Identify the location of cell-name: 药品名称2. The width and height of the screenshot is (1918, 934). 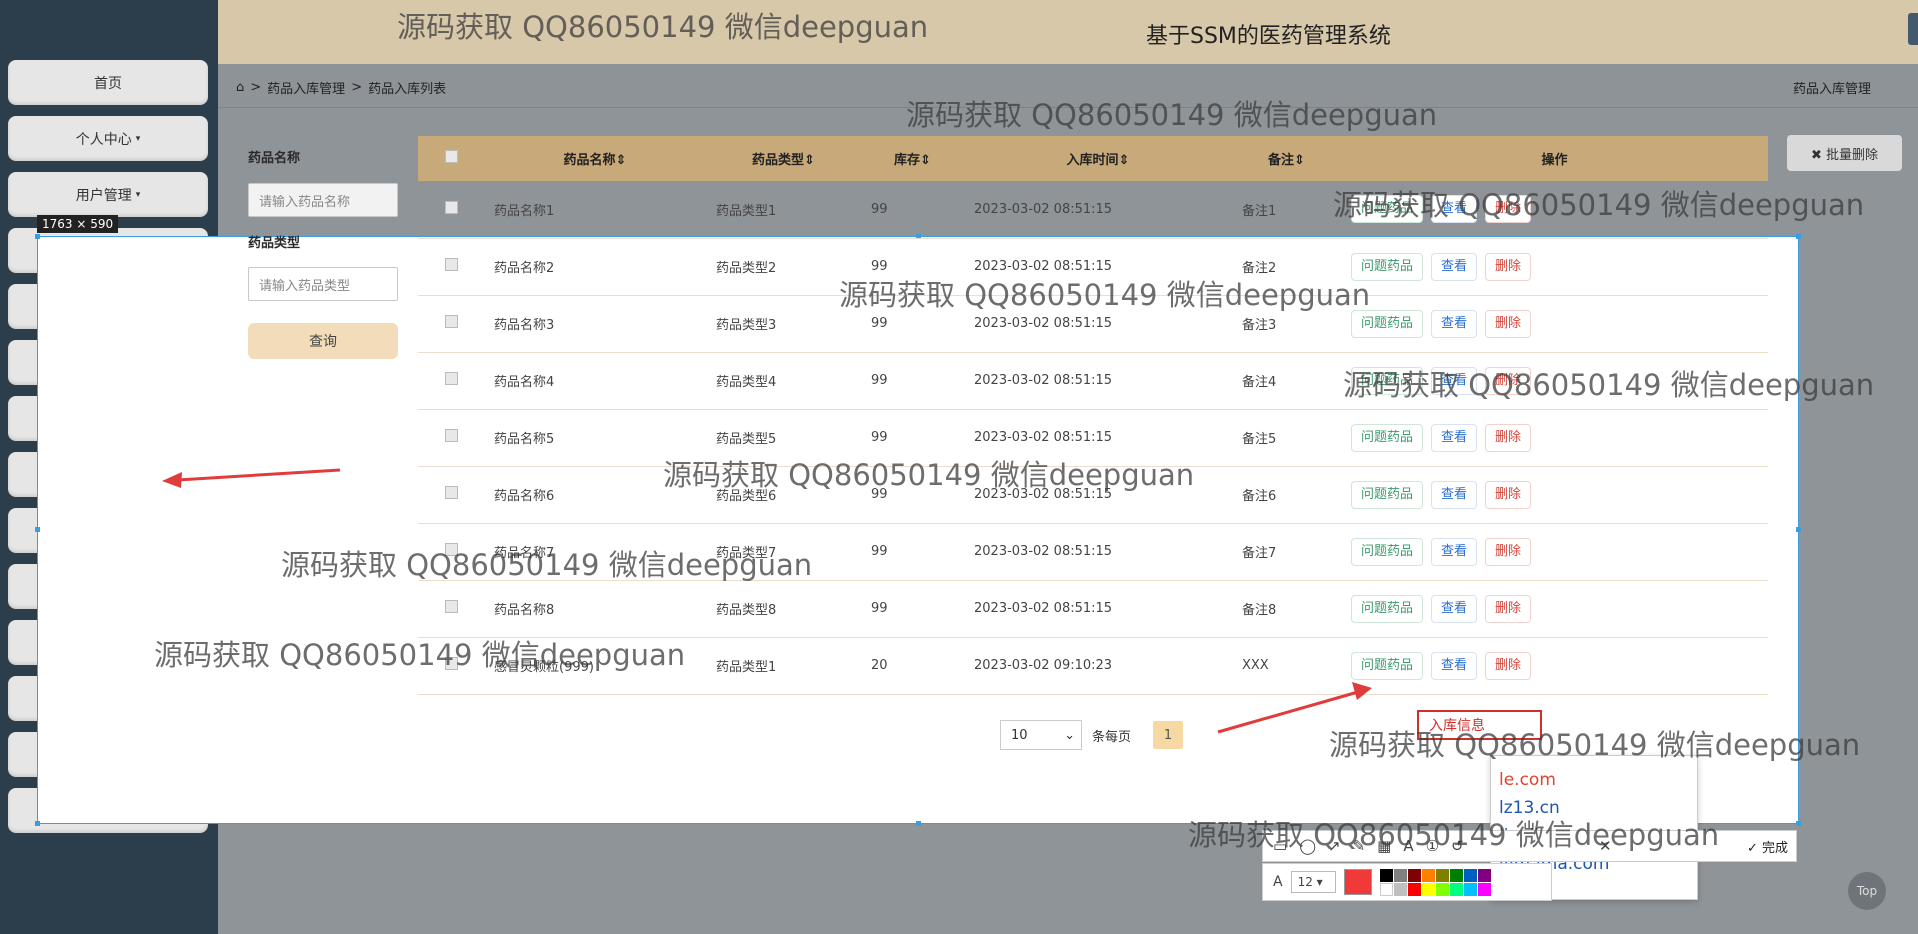
(595, 267).